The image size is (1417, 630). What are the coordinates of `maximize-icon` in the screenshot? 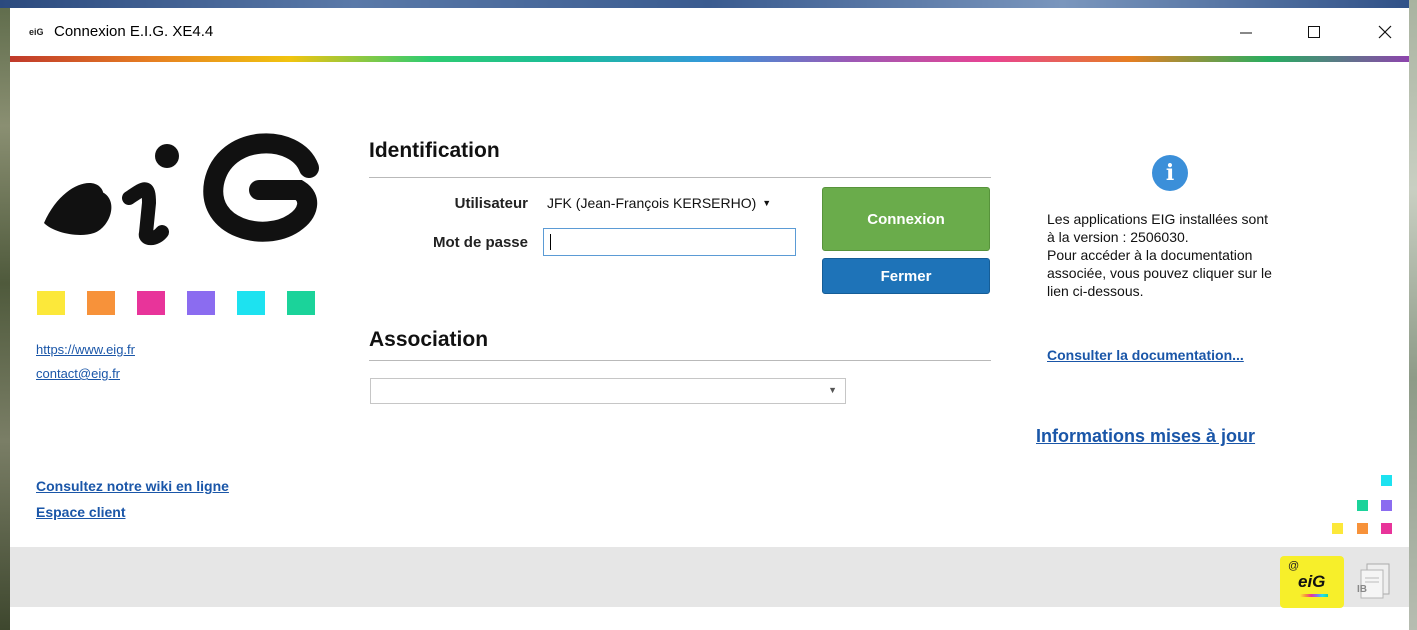 It's located at (1314, 32).